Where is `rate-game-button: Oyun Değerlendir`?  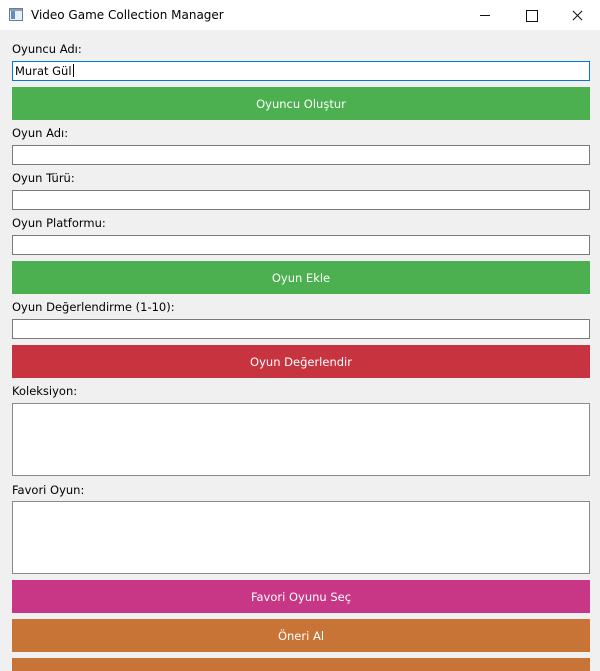 rate-game-button: Oyun Değerlendir is located at coordinates (301, 361).